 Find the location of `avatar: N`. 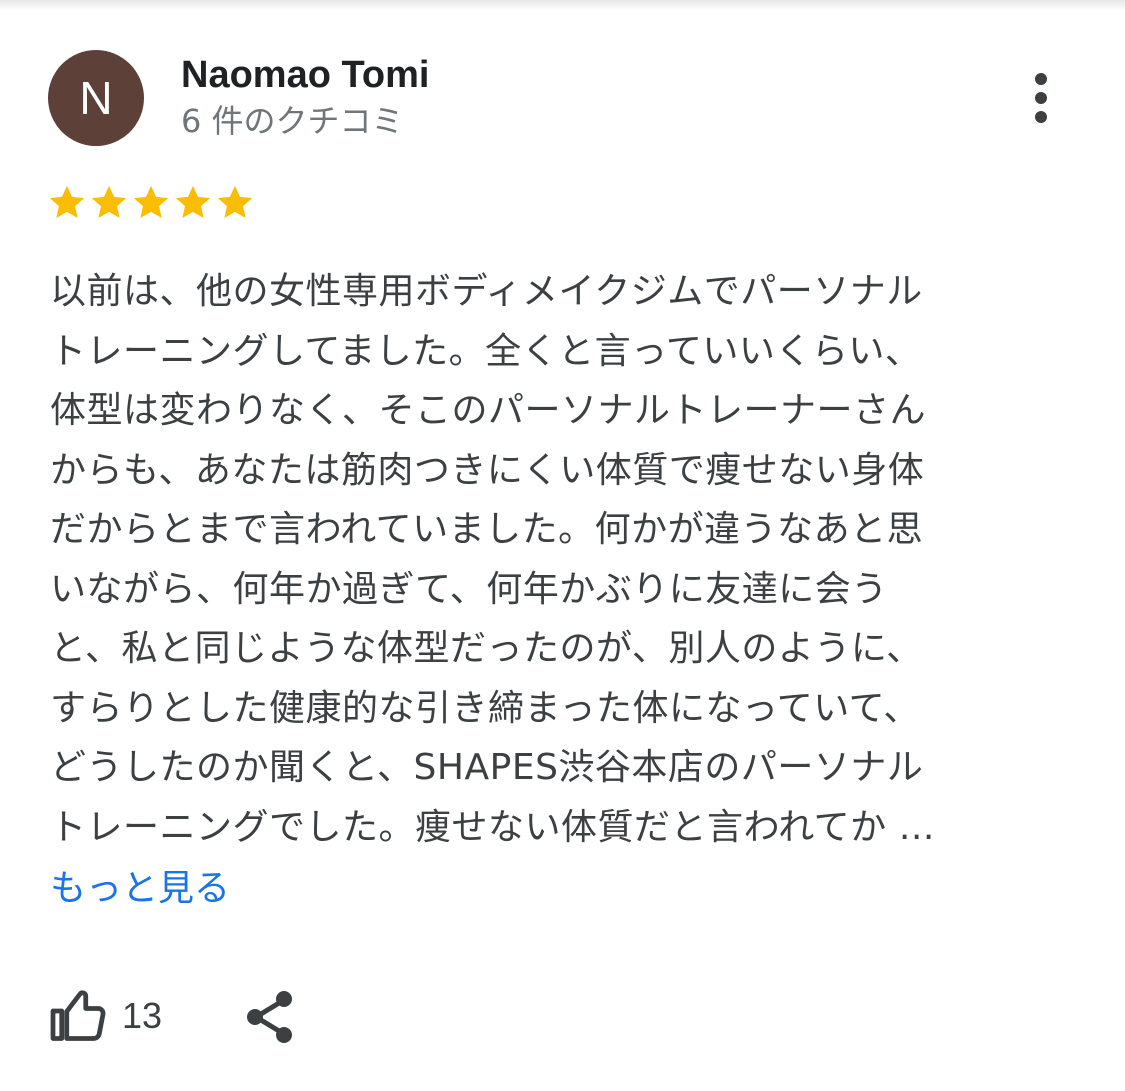

avatar: N is located at coordinates (96, 98).